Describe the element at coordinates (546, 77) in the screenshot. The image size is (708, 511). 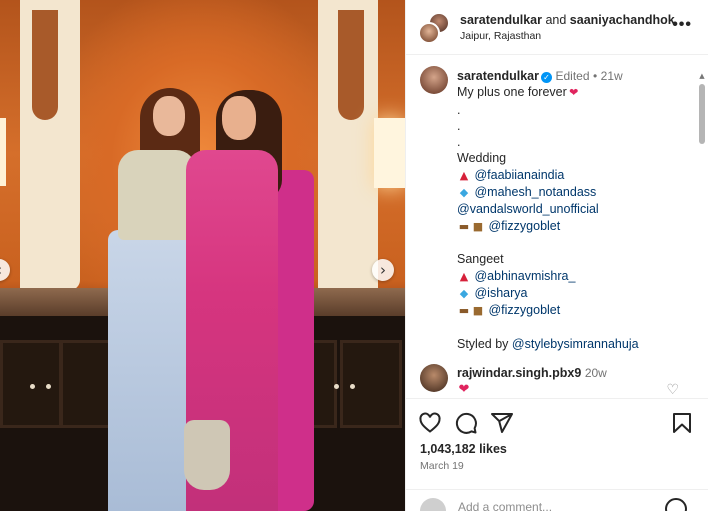
I see `verified-badge-icon: ✓` at that location.